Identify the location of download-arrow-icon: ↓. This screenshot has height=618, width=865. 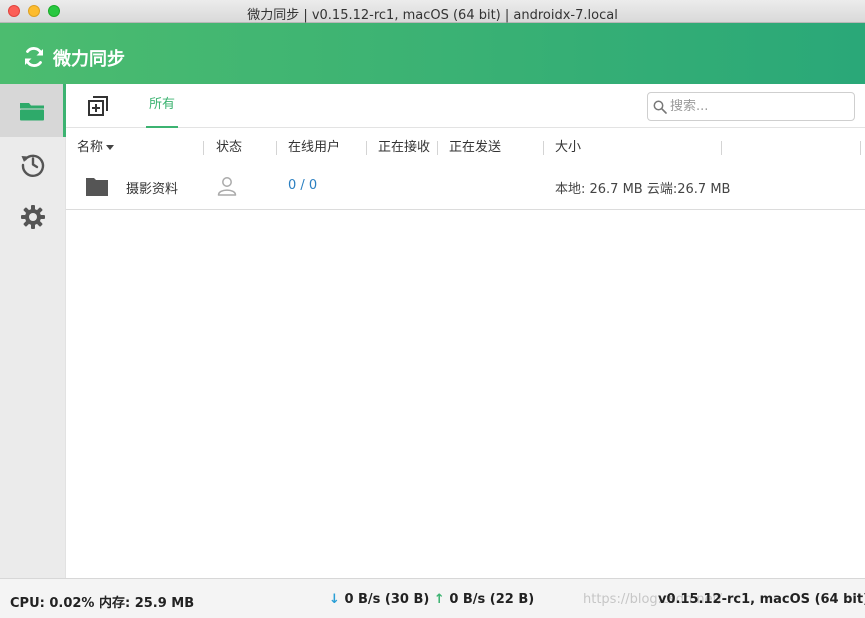
(334, 599).